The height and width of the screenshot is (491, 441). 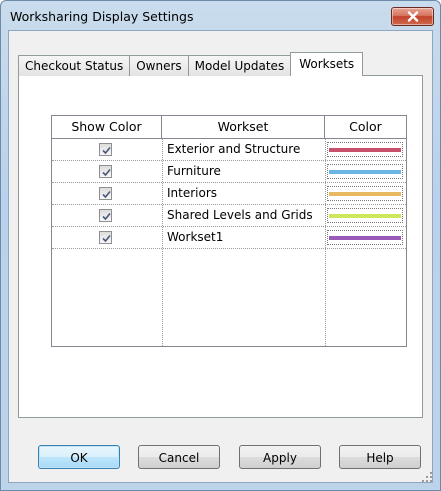 I want to click on close-button, so click(x=412, y=16).